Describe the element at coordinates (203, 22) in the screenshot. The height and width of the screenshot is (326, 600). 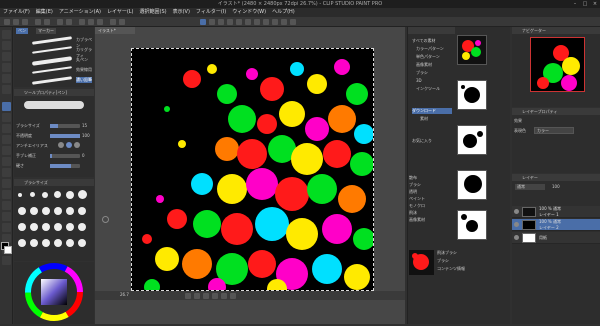
I see `active-command-icon` at that location.